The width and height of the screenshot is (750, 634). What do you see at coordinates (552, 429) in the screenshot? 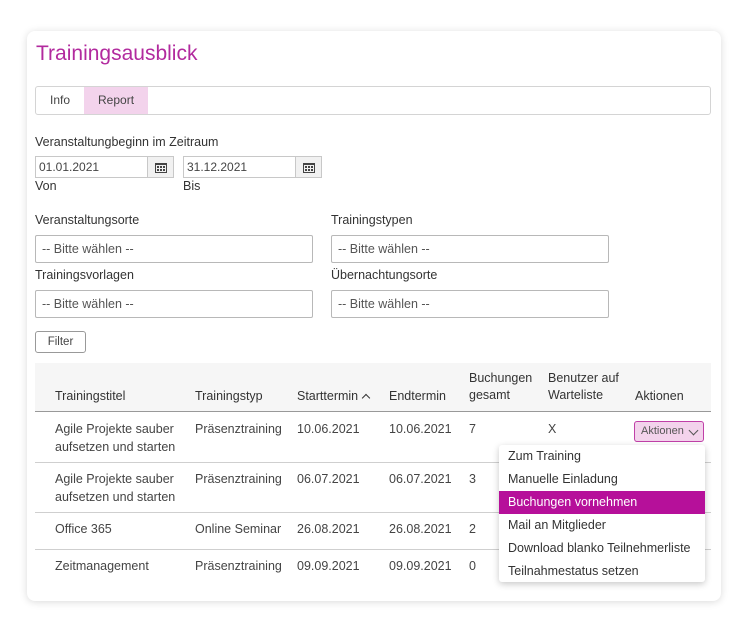
I see `row1-warteliste: X` at bounding box center [552, 429].